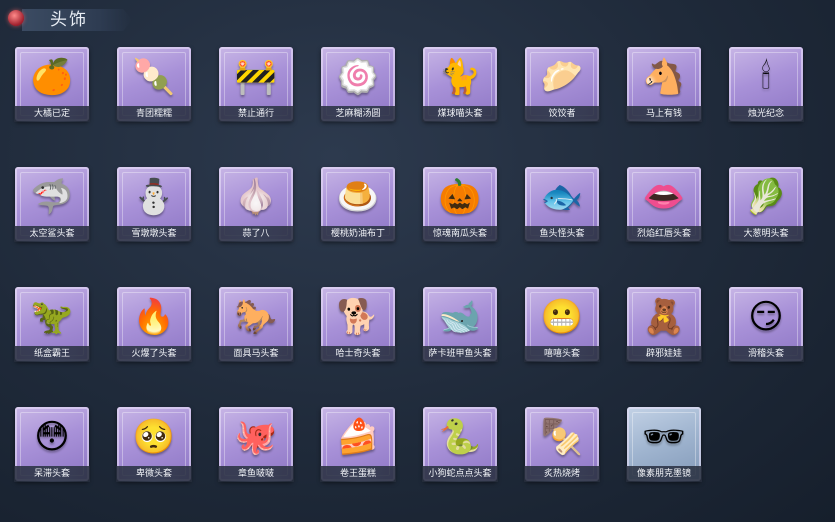  I want to click on item-label: 樱桃奶油布丁, so click(358, 234).